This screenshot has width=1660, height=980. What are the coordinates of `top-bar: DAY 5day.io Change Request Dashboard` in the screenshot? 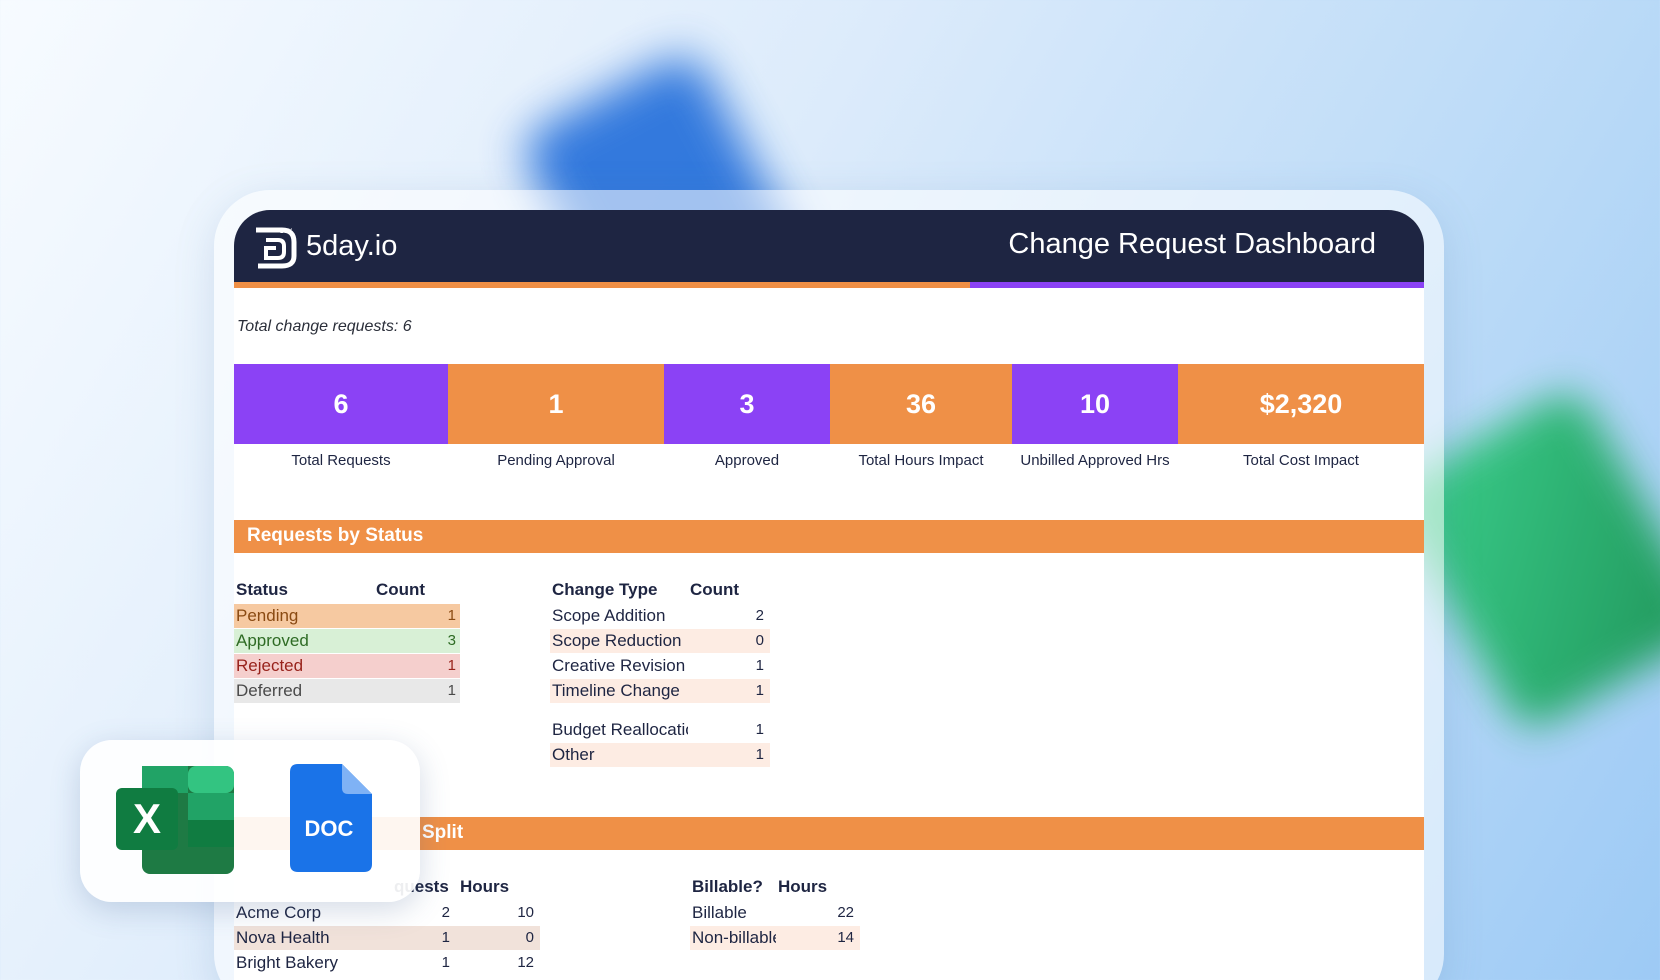 It's located at (829, 246).